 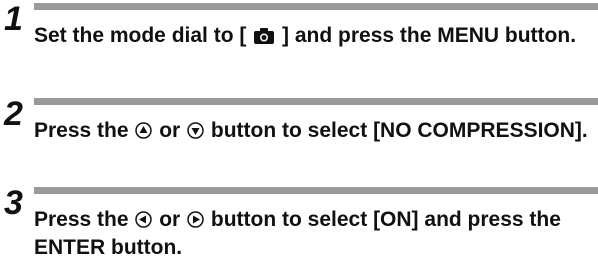 I want to click on up-arrow-button-icon, so click(x=144, y=130).